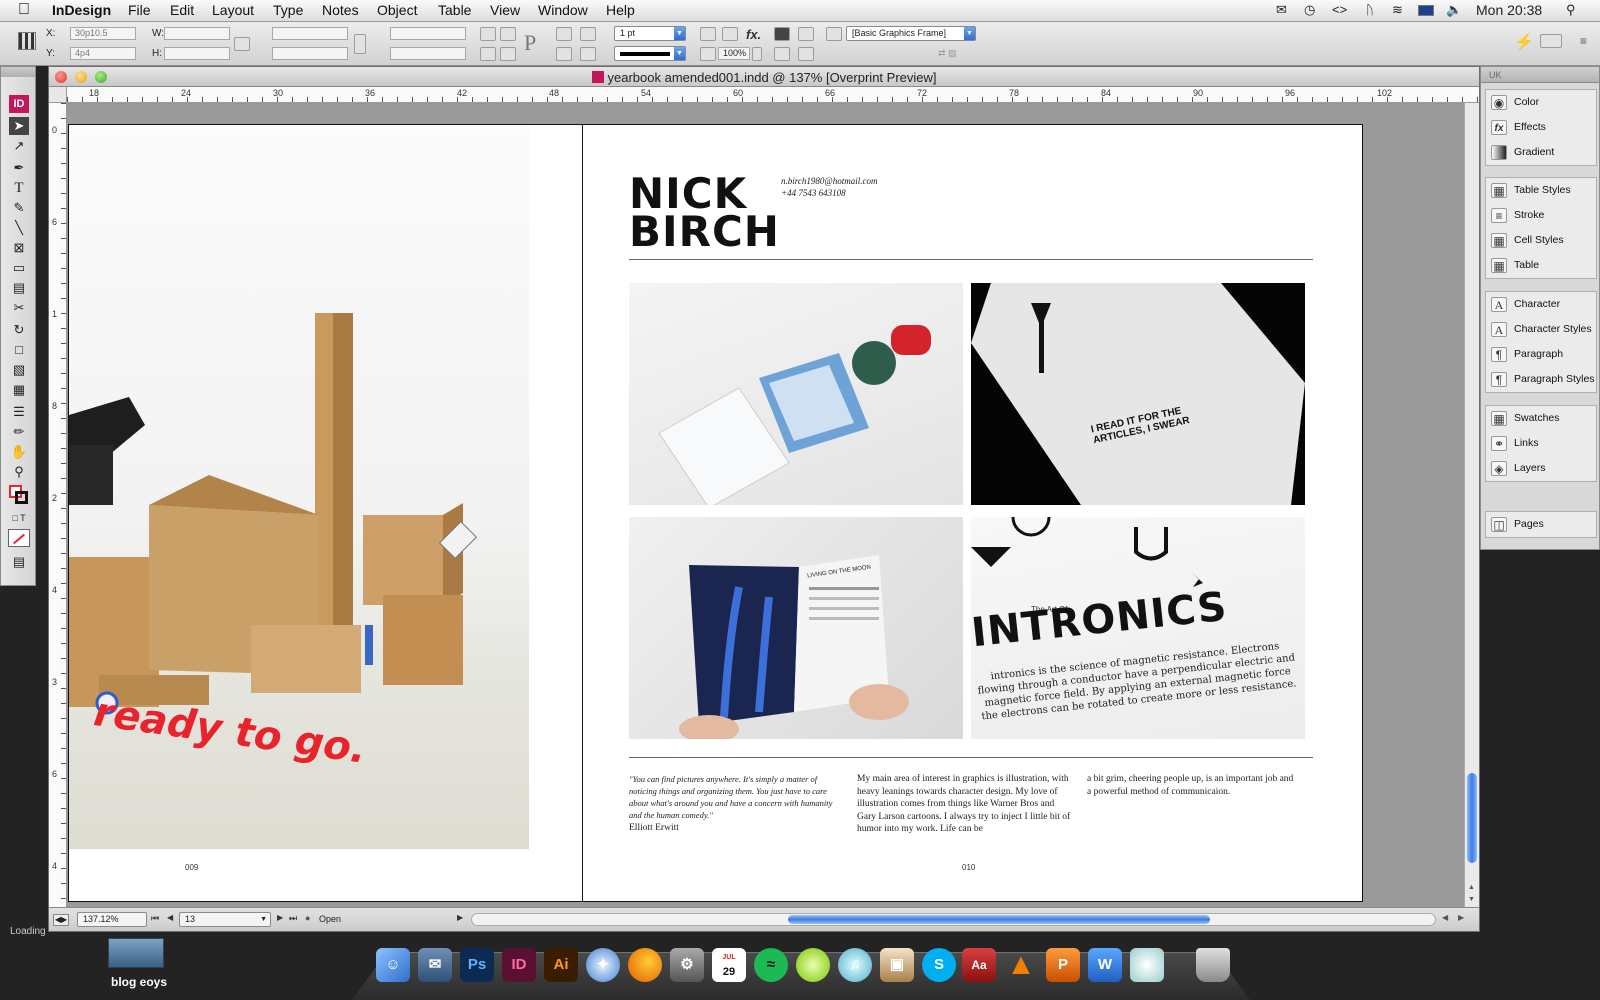 The width and height of the screenshot is (1600, 1000). Describe the element at coordinates (19, 248) in the screenshot. I see `rectangle-frame-tool-icon: ⊠` at that location.